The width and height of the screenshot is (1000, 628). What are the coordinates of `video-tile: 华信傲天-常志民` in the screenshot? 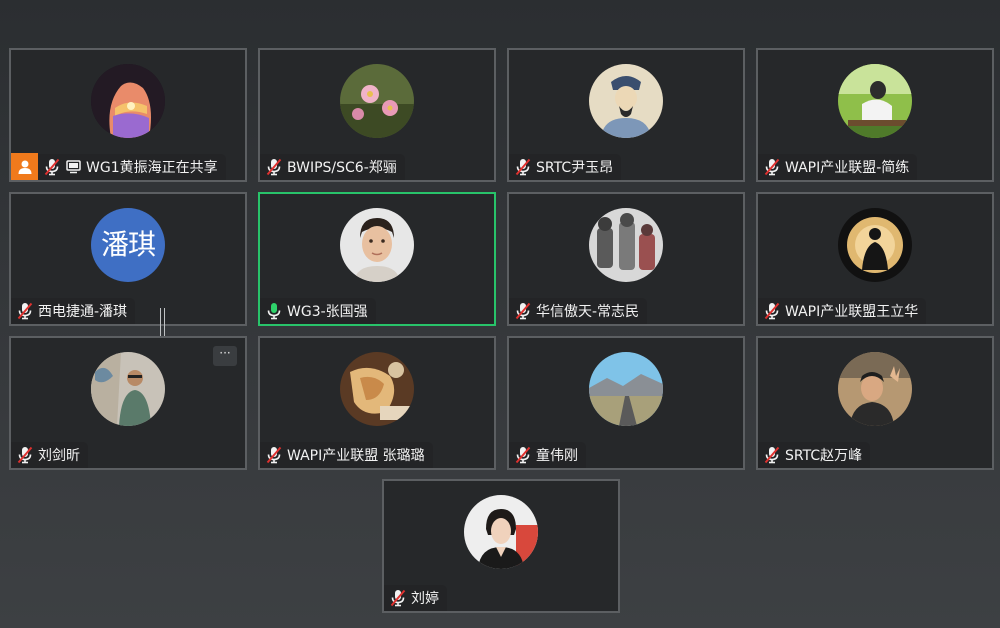 It's located at (626, 259).